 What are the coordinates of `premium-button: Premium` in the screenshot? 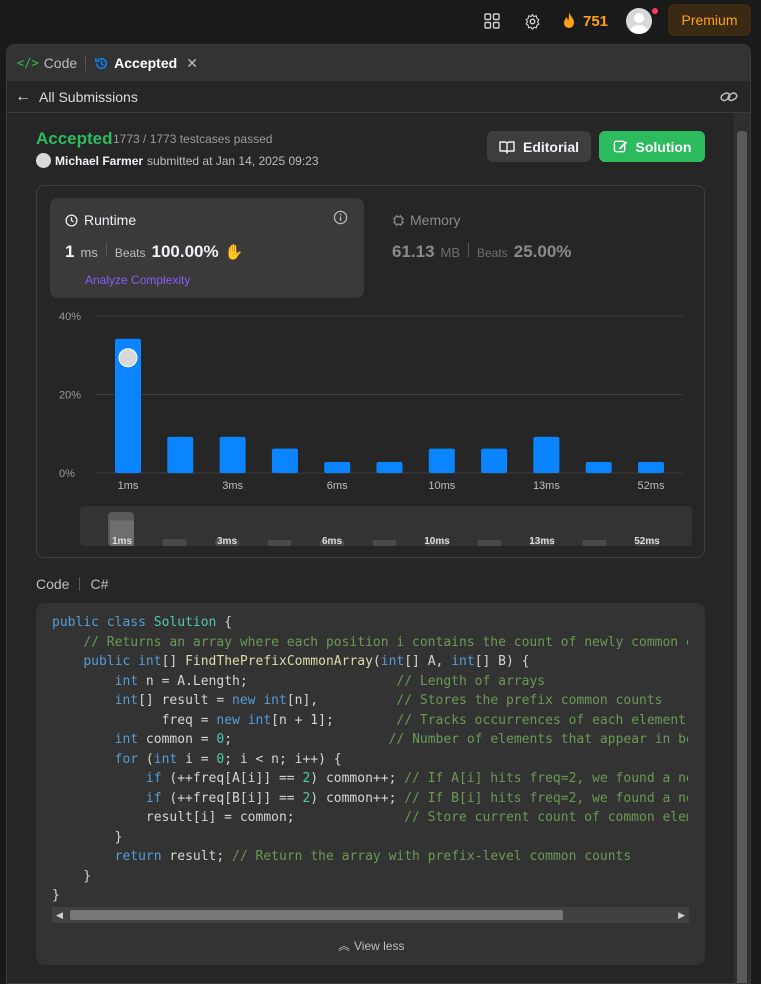 It's located at (709, 20).